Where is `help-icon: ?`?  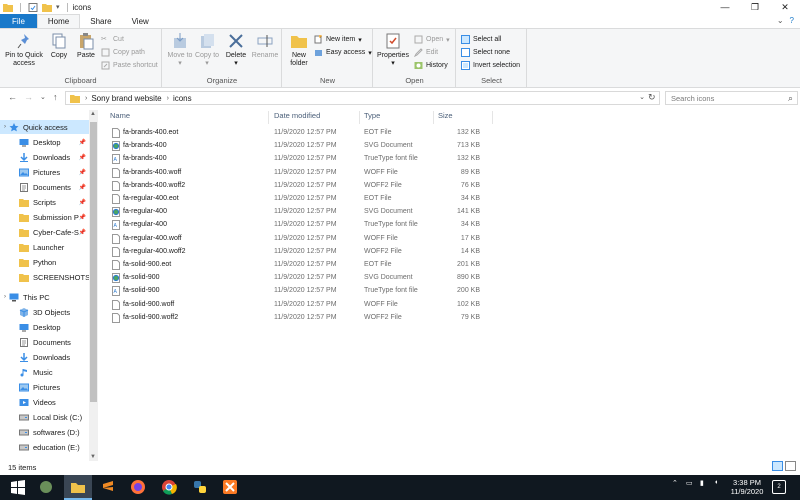 help-icon: ? is located at coordinates (792, 20).